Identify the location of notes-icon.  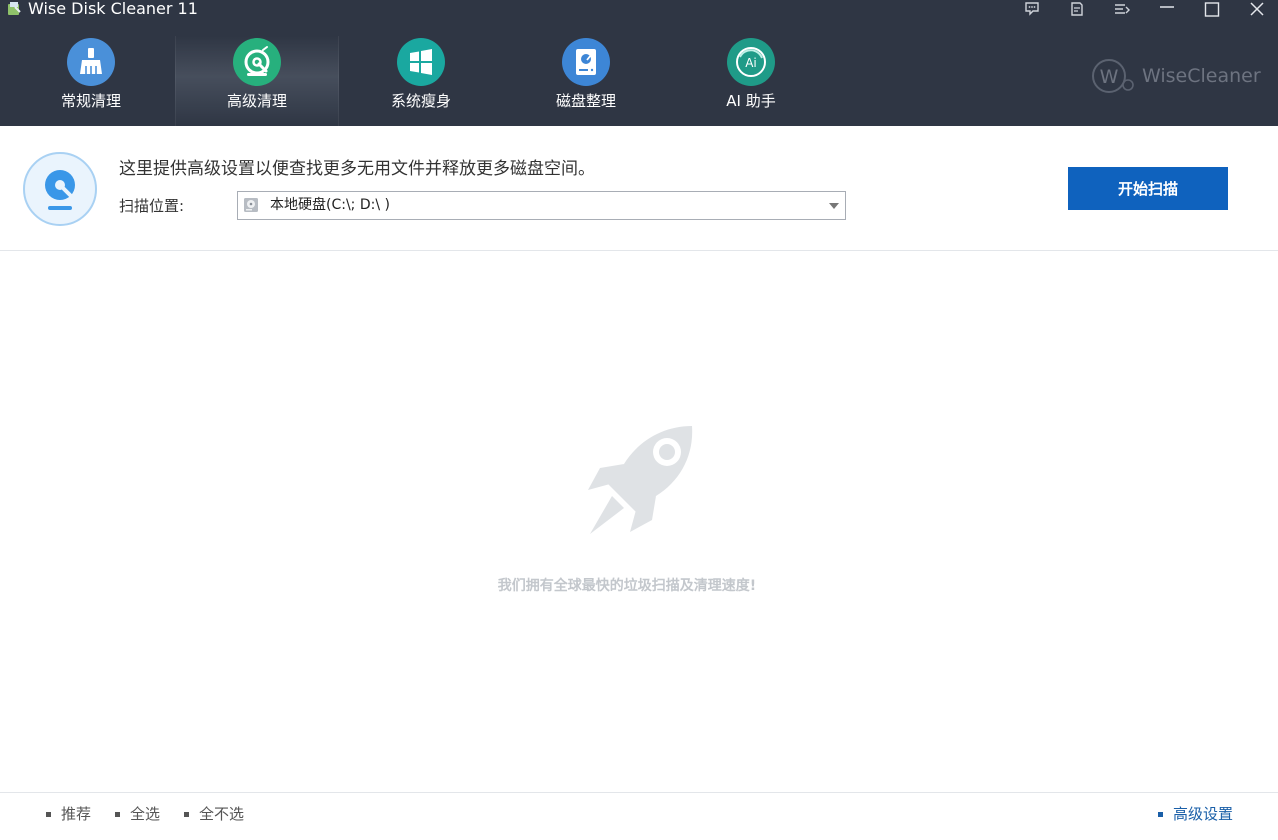
(1077, 9).